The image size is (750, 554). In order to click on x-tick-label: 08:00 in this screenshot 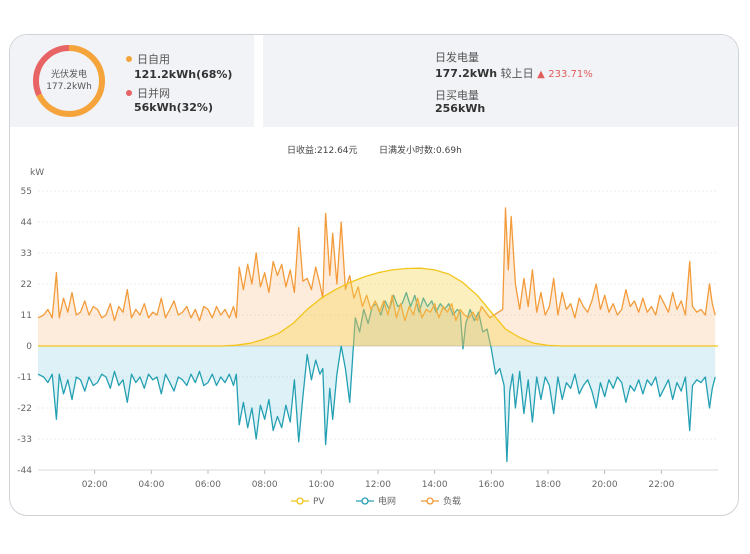, I will do `click(265, 485)`.